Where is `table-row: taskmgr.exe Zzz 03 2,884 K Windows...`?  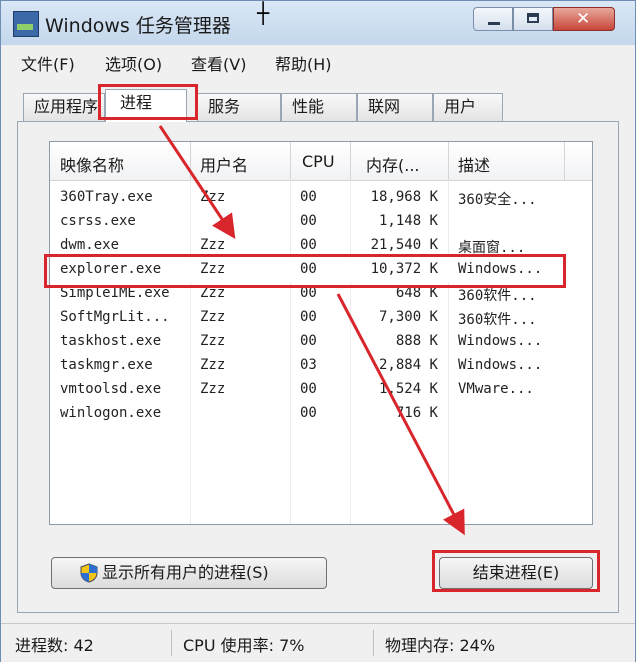
table-row: taskmgr.exe Zzz 03 2,884 K Windows... is located at coordinates (321, 366).